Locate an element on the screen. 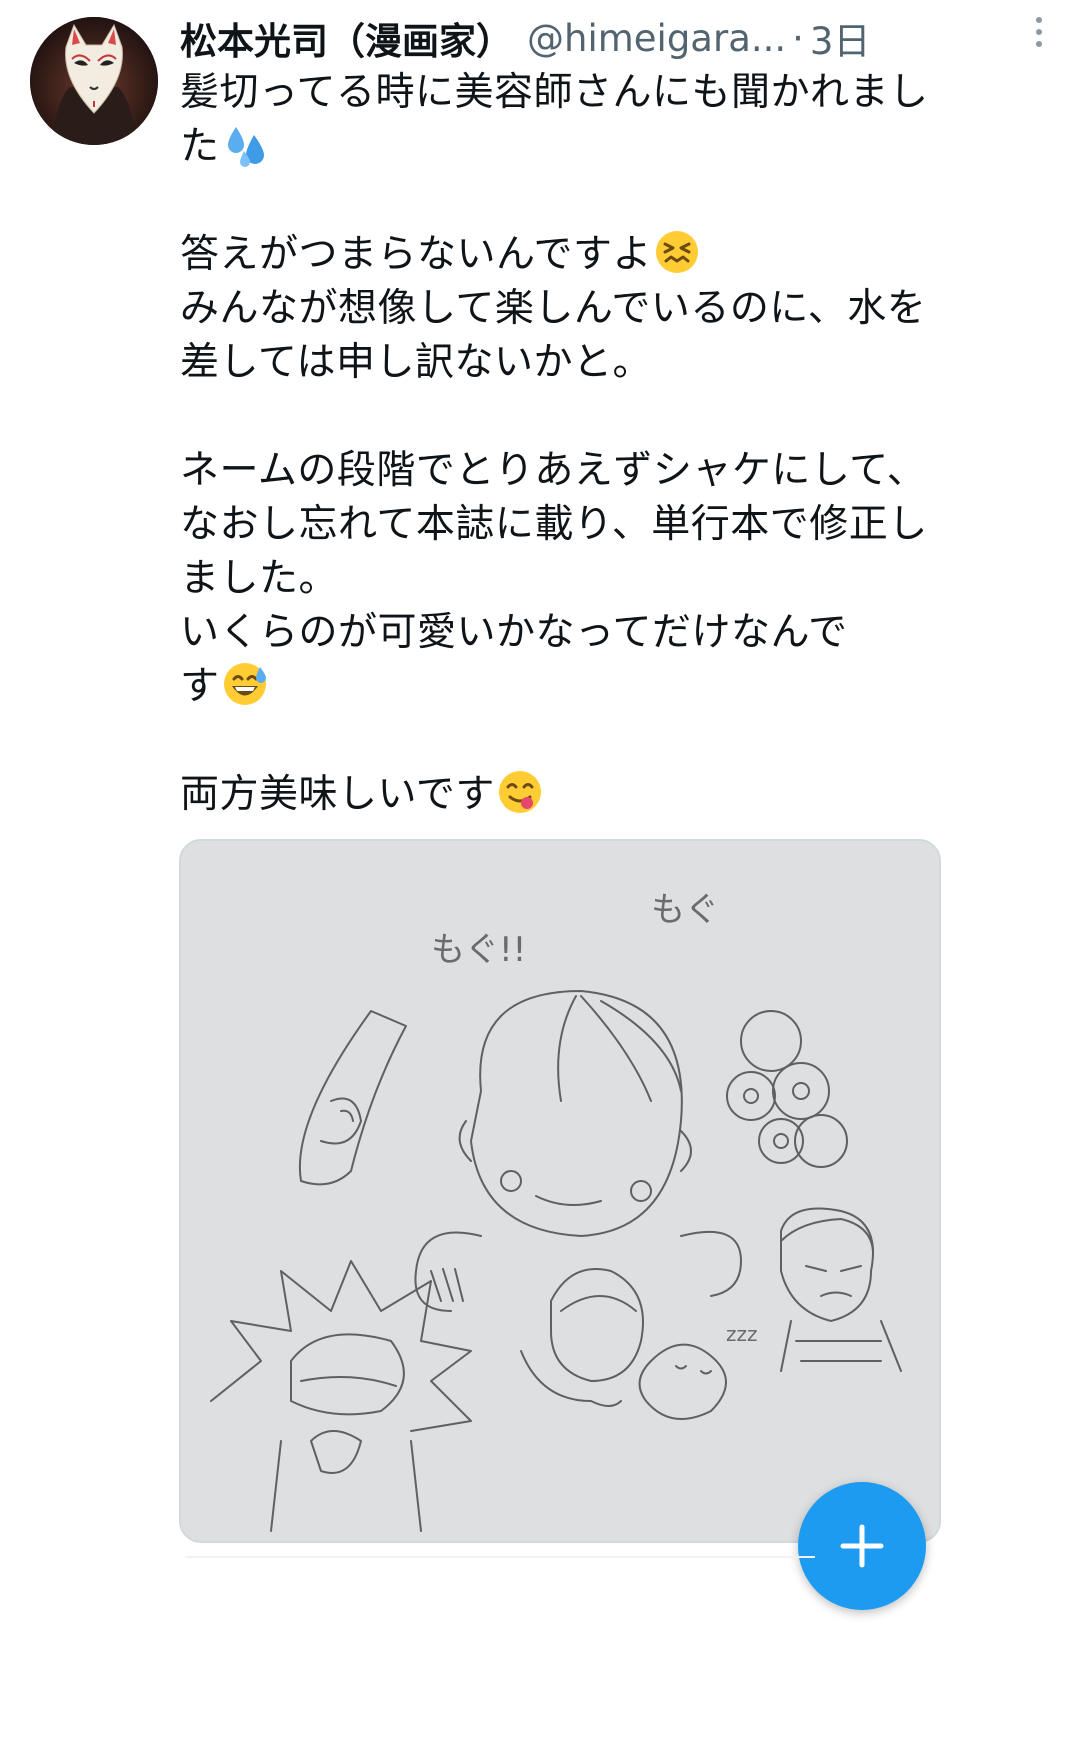  sweat-droplets-emoji-icon is located at coordinates (245, 151).